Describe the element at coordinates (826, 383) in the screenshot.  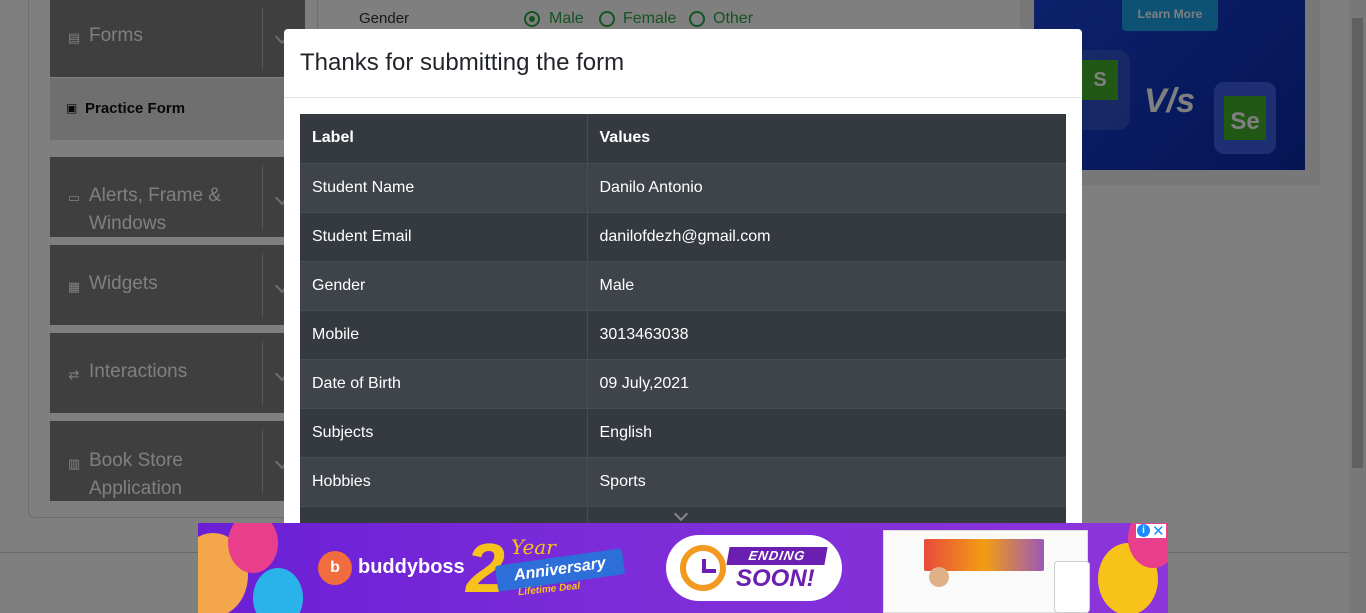
I see `row-value: 09 July,2021` at that location.